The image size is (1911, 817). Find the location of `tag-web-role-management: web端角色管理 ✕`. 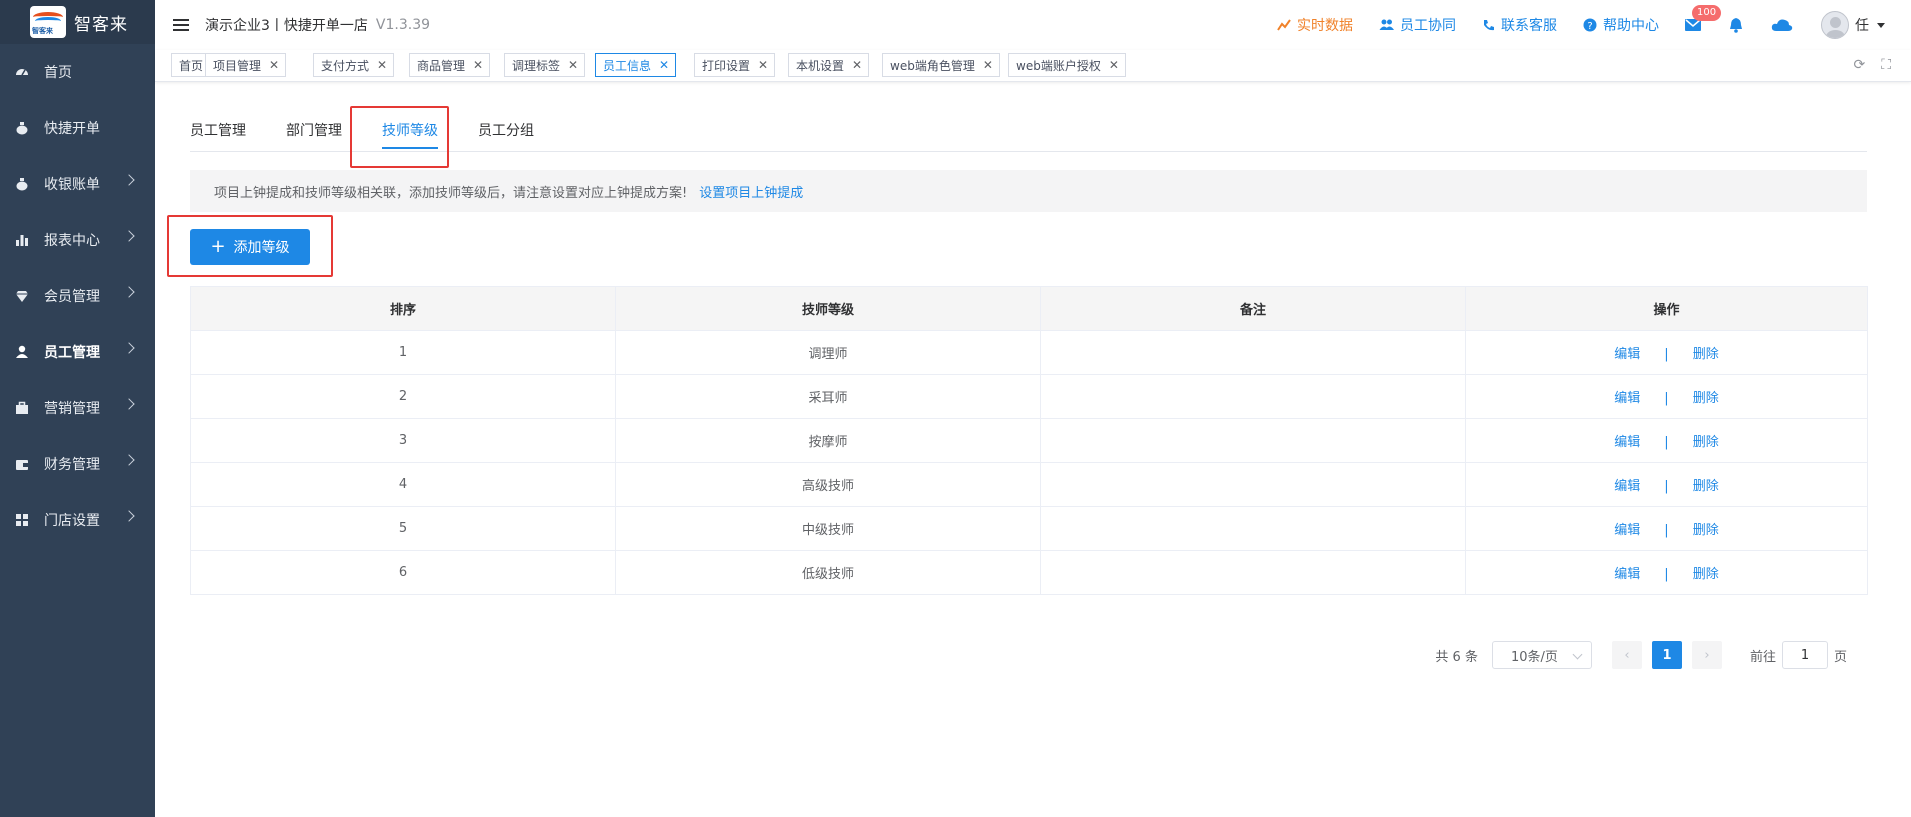

tag-web-role-management: web端角色管理 ✕ is located at coordinates (941, 65).